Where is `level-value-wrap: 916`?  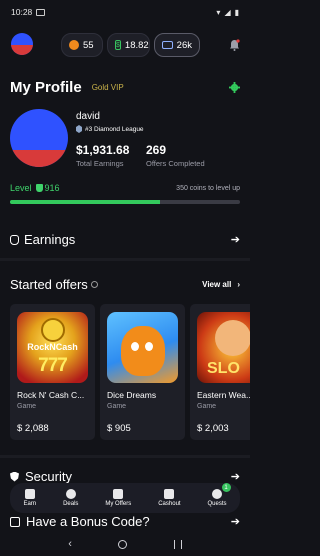
level-value-wrap: 916 is located at coordinates (47, 188).